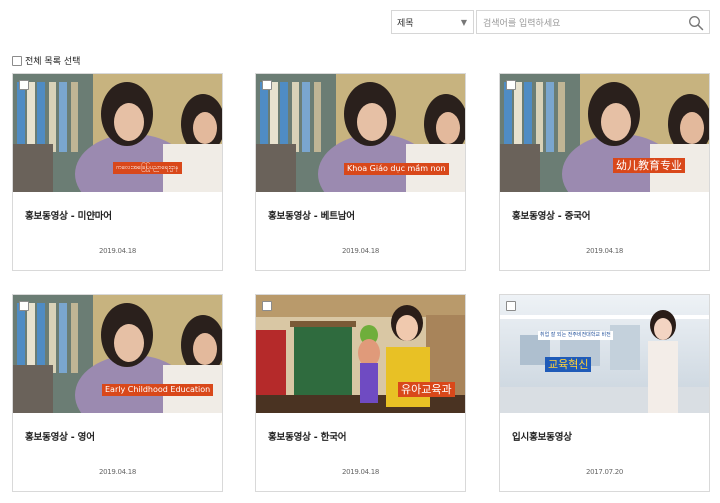 This screenshot has height=503, width=720. What do you see at coordinates (311, 215) in the screenshot?
I see `card-title: 홍보동영상 - 베트남어` at bounding box center [311, 215].